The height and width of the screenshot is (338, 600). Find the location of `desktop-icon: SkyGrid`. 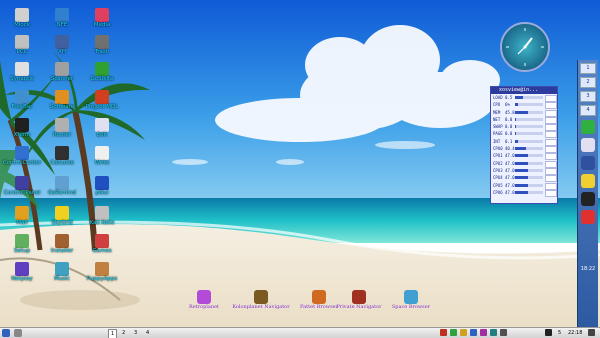

desktop-icon: SkyGrid is located at coordinates (62, 216).